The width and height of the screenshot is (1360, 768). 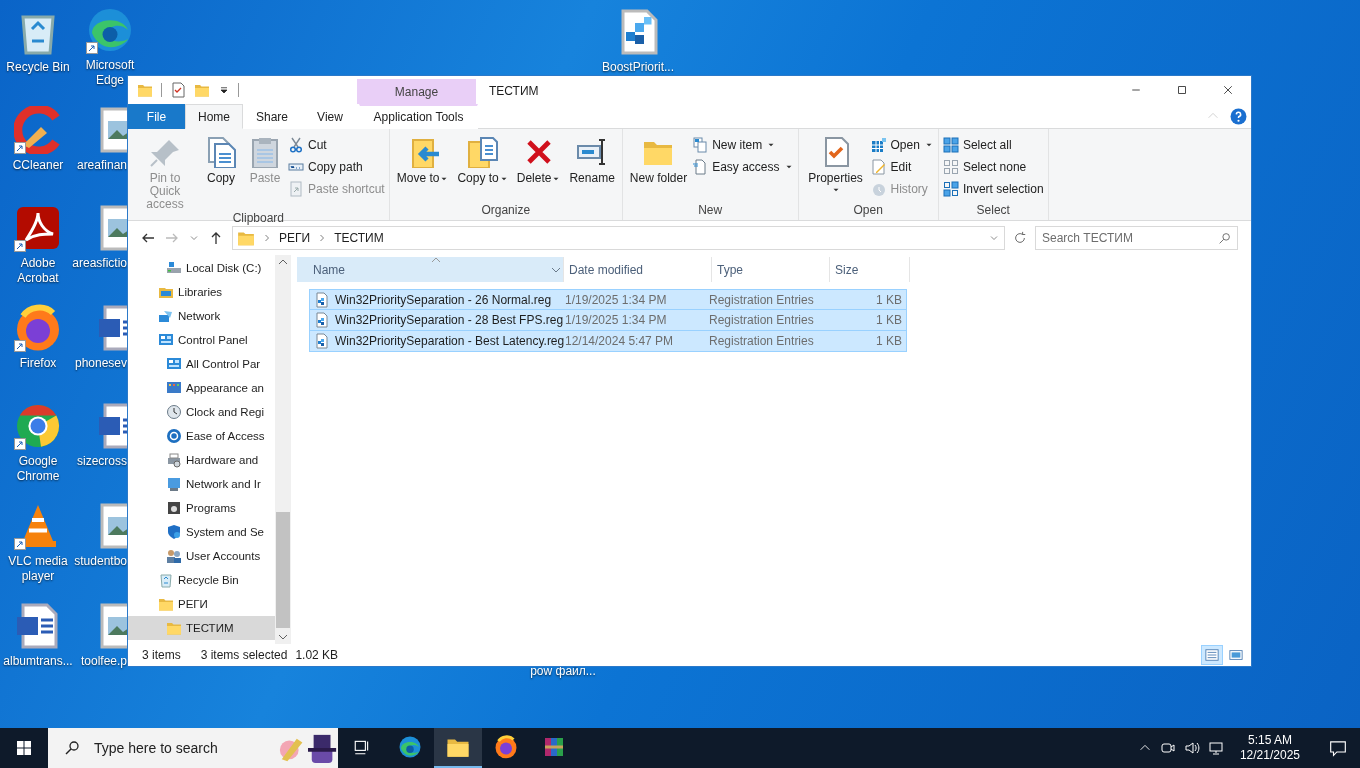 What do you see at coordinates (554, 747) in the screenshot?
I see `archive-icon` at bounding box center [554, 747].